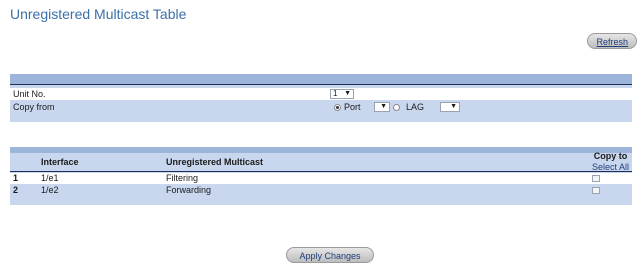  What do you see at coordinates (321, 150) in the screenshot?
I see `table-header-band` at bounding box center [321, 150].